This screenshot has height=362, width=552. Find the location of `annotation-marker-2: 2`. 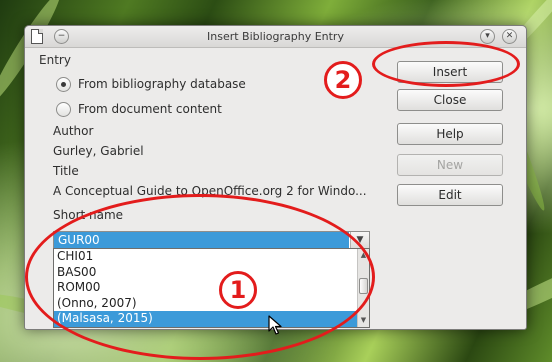

annotation-marker-2: 2 is located at coordinates (343, 80).